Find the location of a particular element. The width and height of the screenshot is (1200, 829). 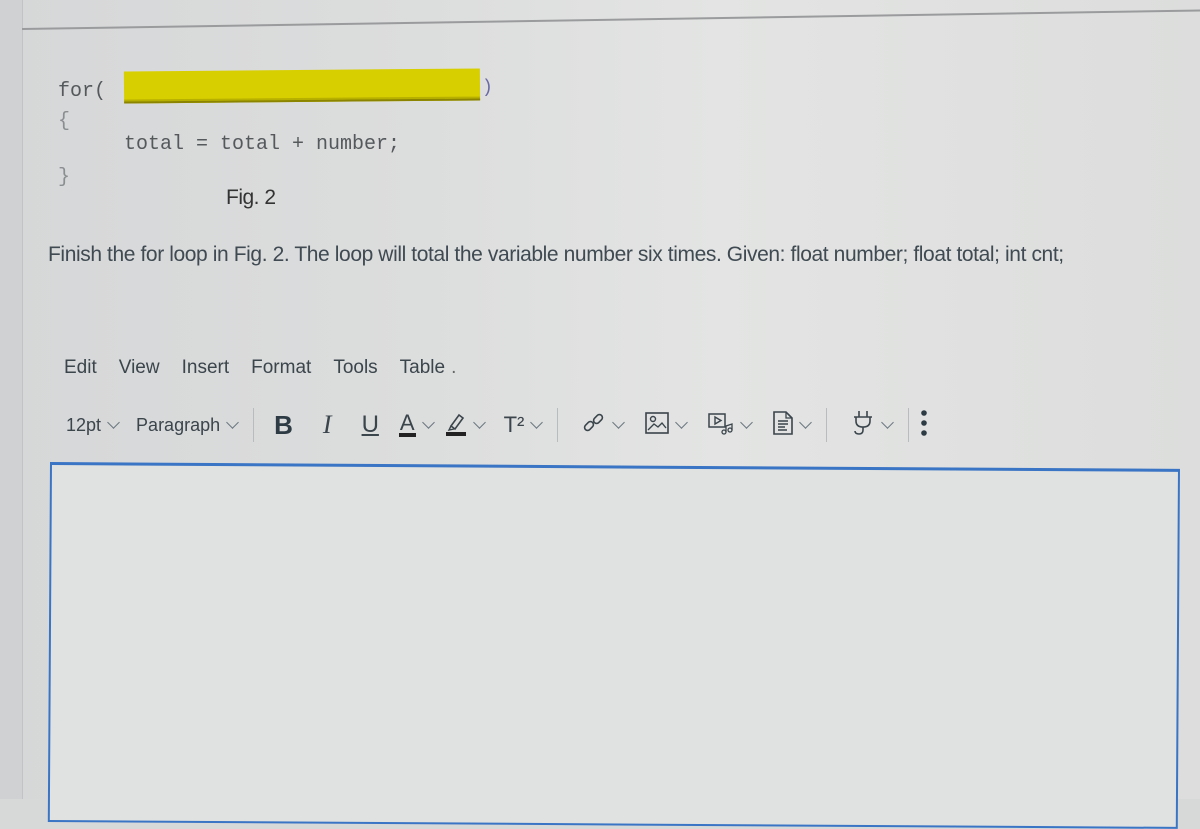

superscript-icon: T² is located at coordinates (514, 424).